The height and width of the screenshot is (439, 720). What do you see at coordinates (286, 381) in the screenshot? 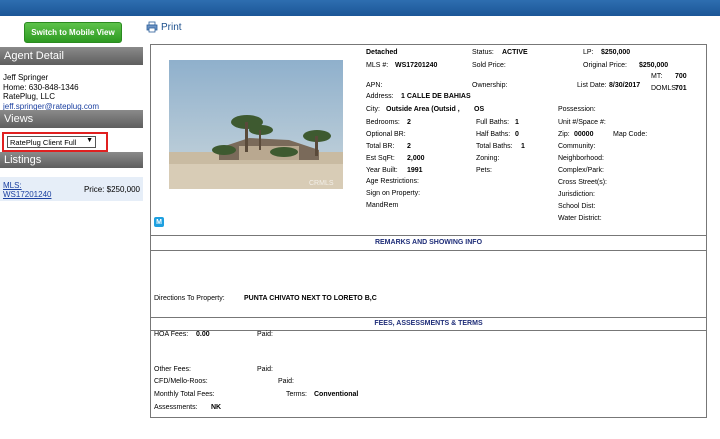
I see `cfd-paid-label: Paid:` at bounding box center [286, 381].